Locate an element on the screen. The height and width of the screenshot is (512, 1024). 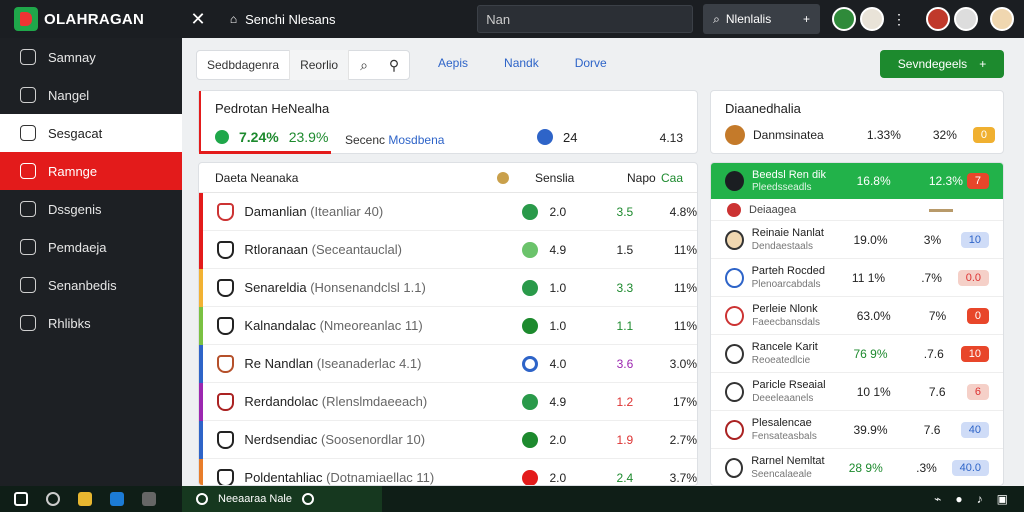
sidebar-item: Samnay is located at coordinates (91, 57).